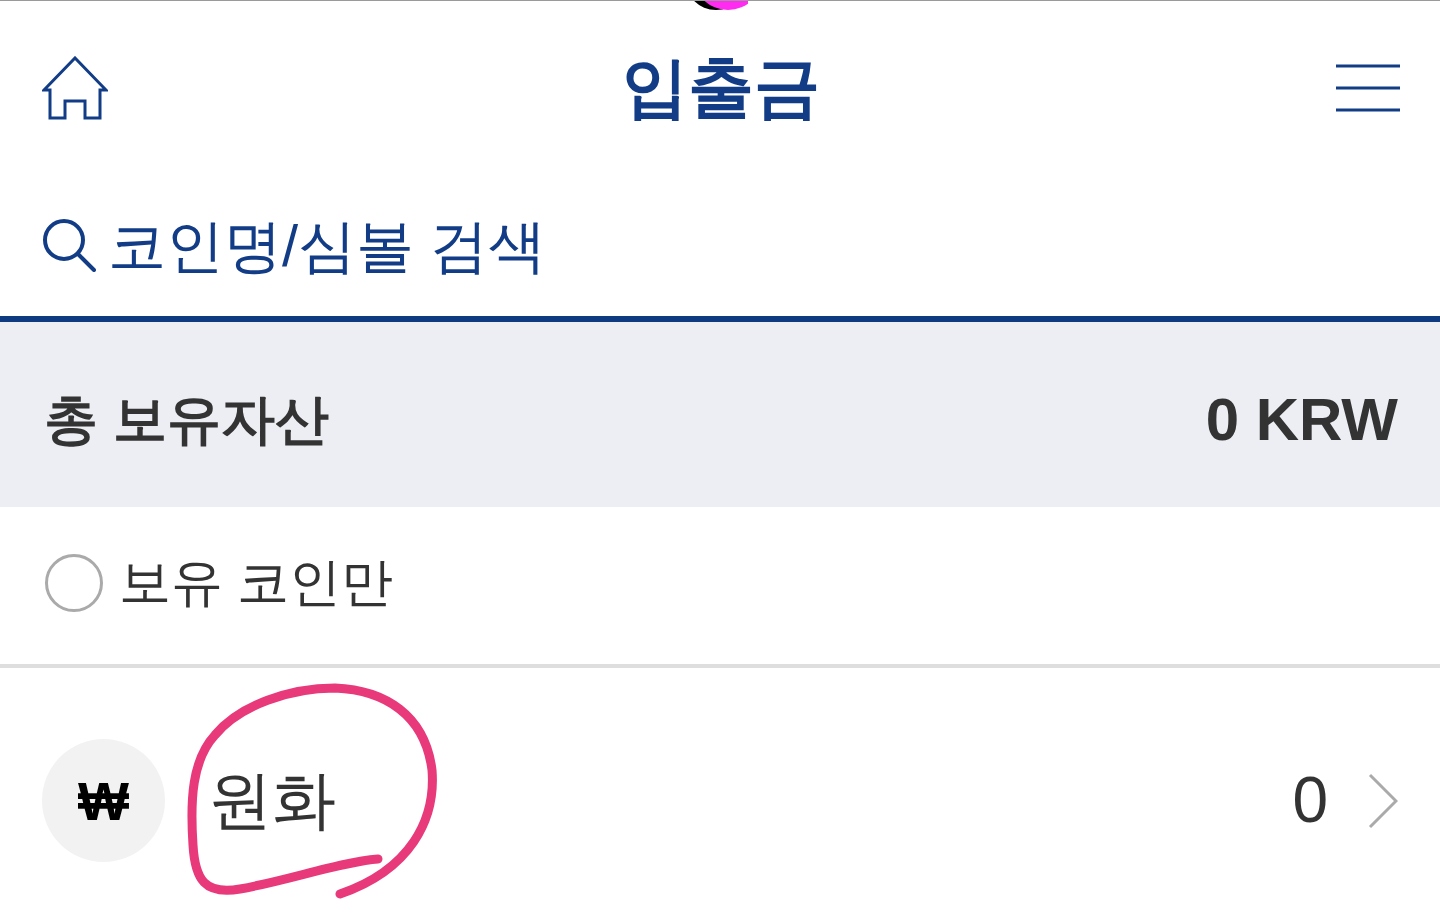  What do you see at coordinates (272, 800) in the screenshot?
I see `asset-name: 원화` at bounding box center [272, 800].